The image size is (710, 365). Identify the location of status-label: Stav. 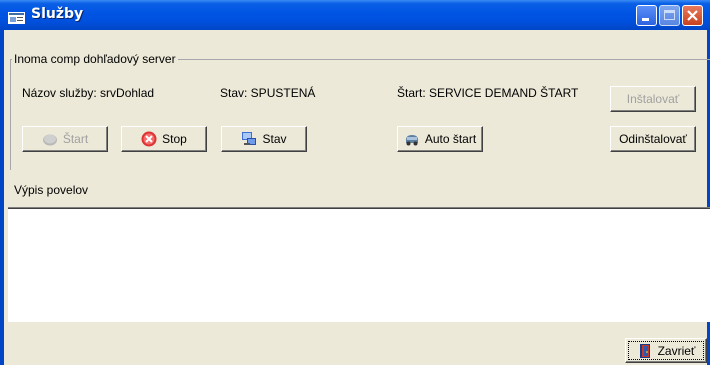
(274, 139).